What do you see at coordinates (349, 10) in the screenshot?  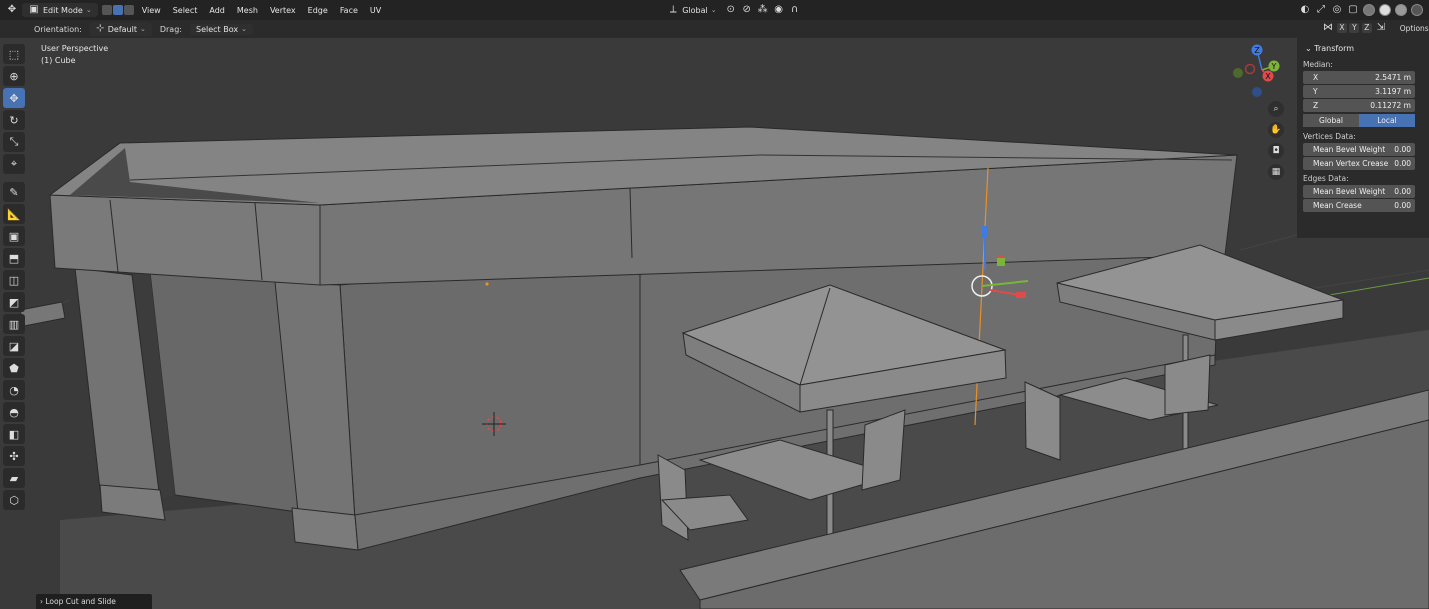 I see `menu-face: Face` at bounding box center [349, 10].